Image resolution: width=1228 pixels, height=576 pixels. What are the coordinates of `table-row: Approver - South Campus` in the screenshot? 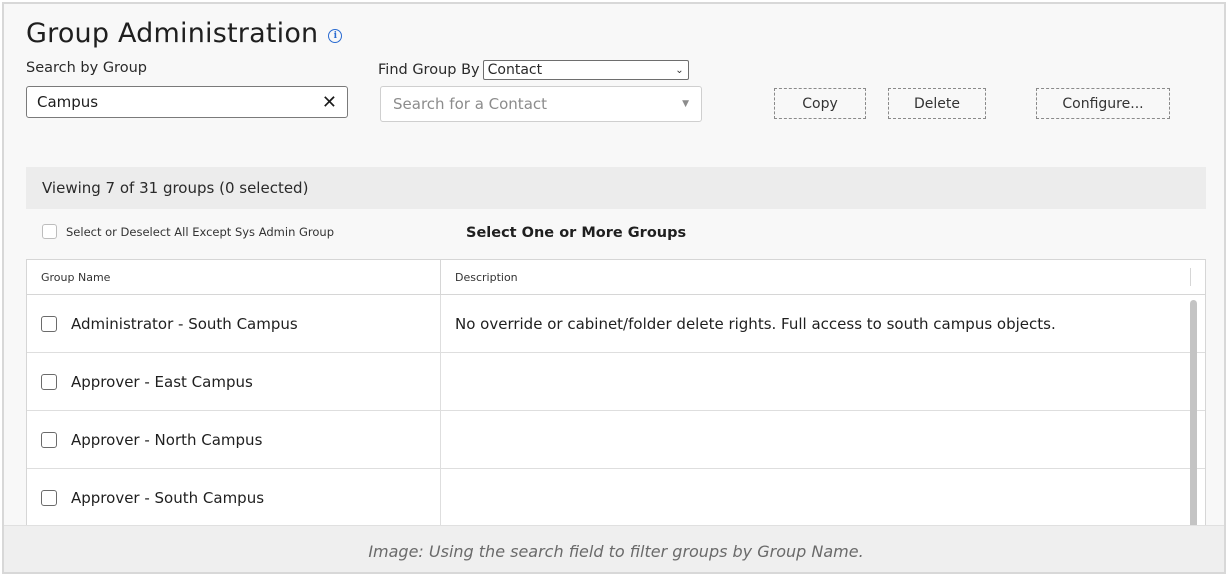 It's located at (616, 498).